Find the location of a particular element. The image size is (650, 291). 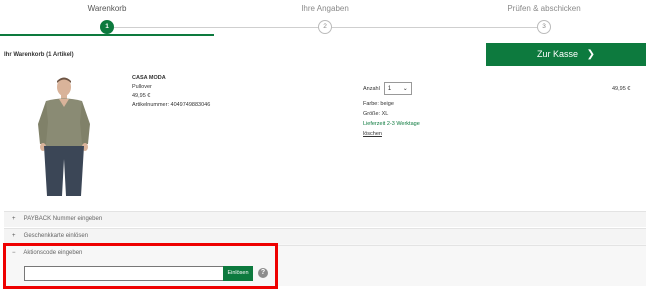

active-step-underline is located at coordinates (107, 35).